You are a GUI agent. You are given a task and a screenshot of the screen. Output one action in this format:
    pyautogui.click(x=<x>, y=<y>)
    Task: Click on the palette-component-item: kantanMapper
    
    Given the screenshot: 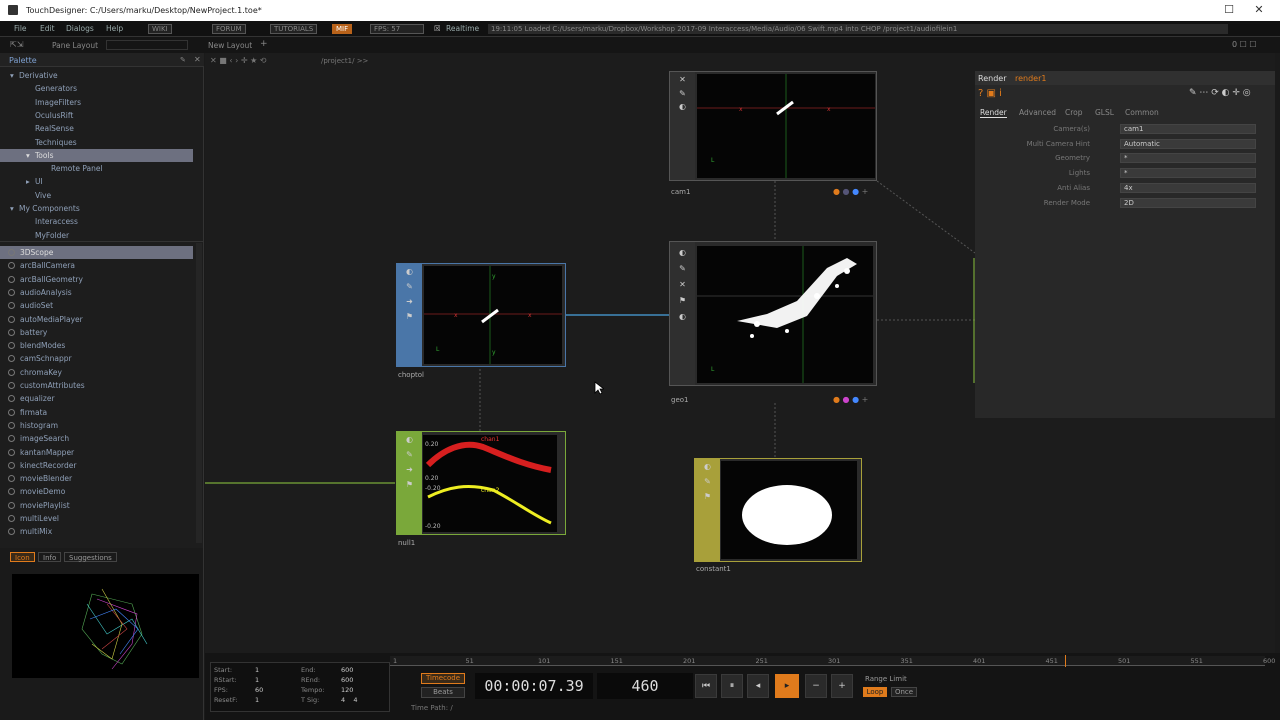 What is the action you would take?
    pyautogui.click(x=96, y=452)
    